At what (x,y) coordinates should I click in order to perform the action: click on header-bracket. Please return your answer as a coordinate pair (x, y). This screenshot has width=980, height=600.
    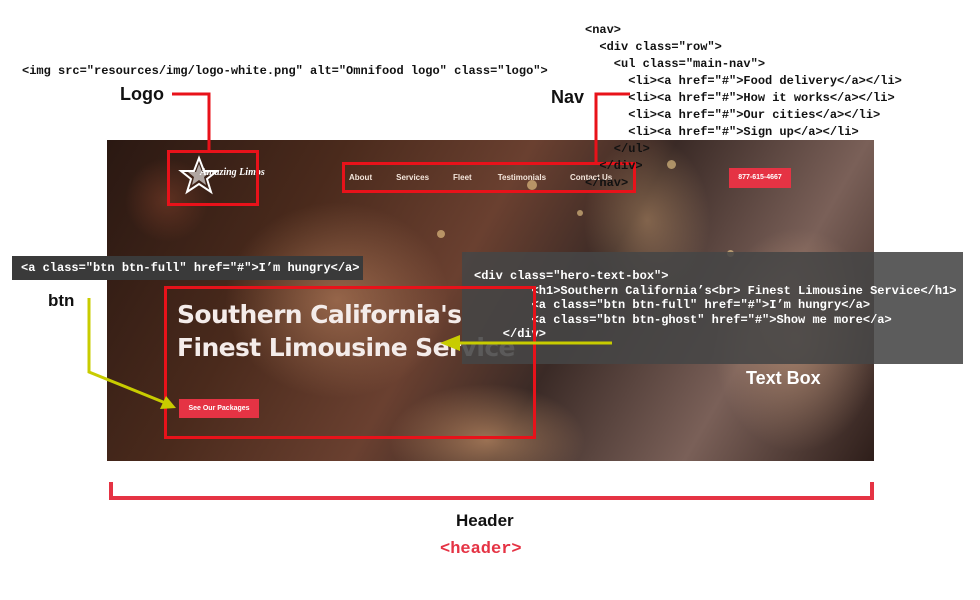
    Looking at the image, I should click on (491, 491).